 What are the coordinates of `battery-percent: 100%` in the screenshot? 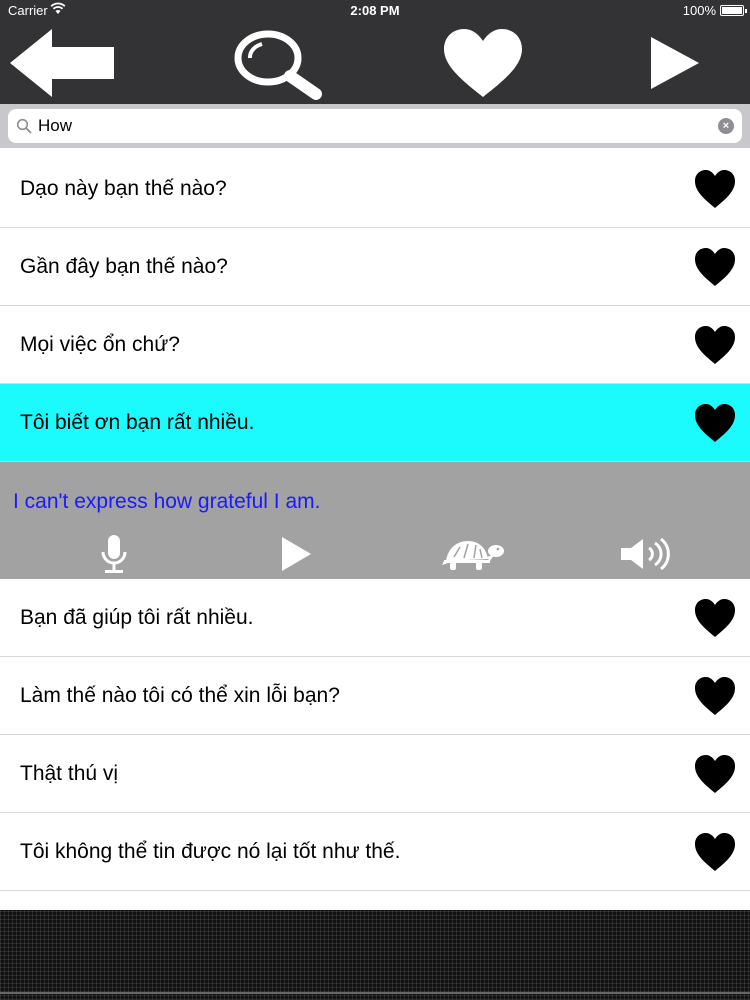 It's located at (699, 10).